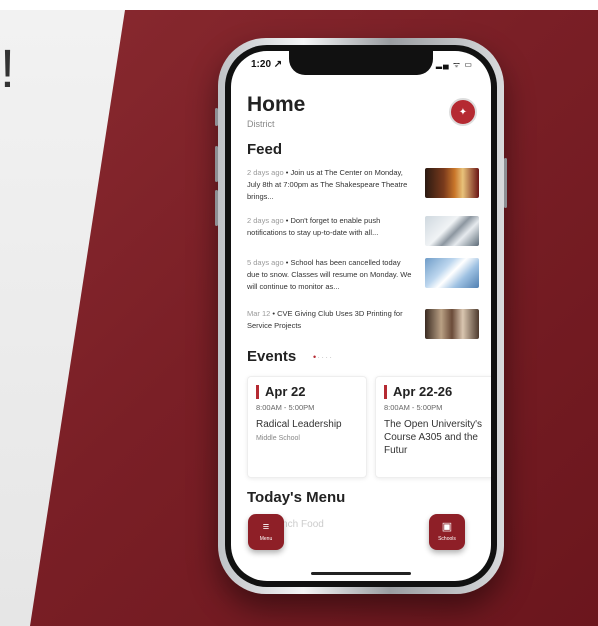 This screenshot has height=626, width=598. I want to click on status-icons: ▂▄ ᯤ ▭, so click(454, 64).